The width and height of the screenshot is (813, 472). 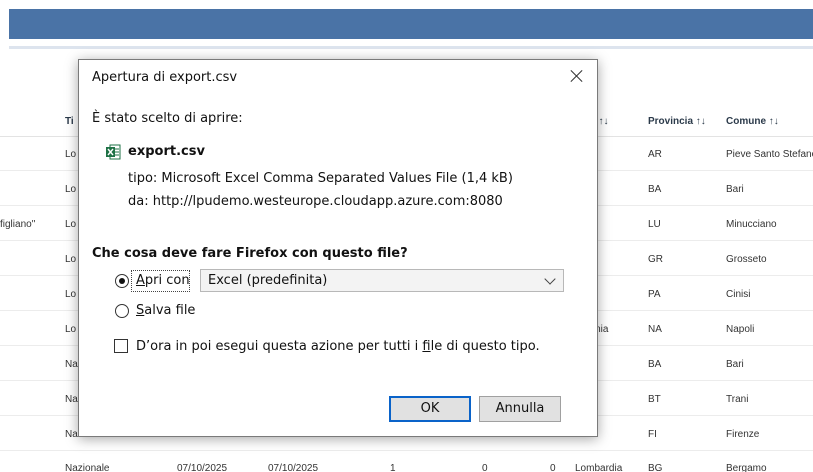 I want to click on cell-provincia: FI, so click(x=652, y=434).